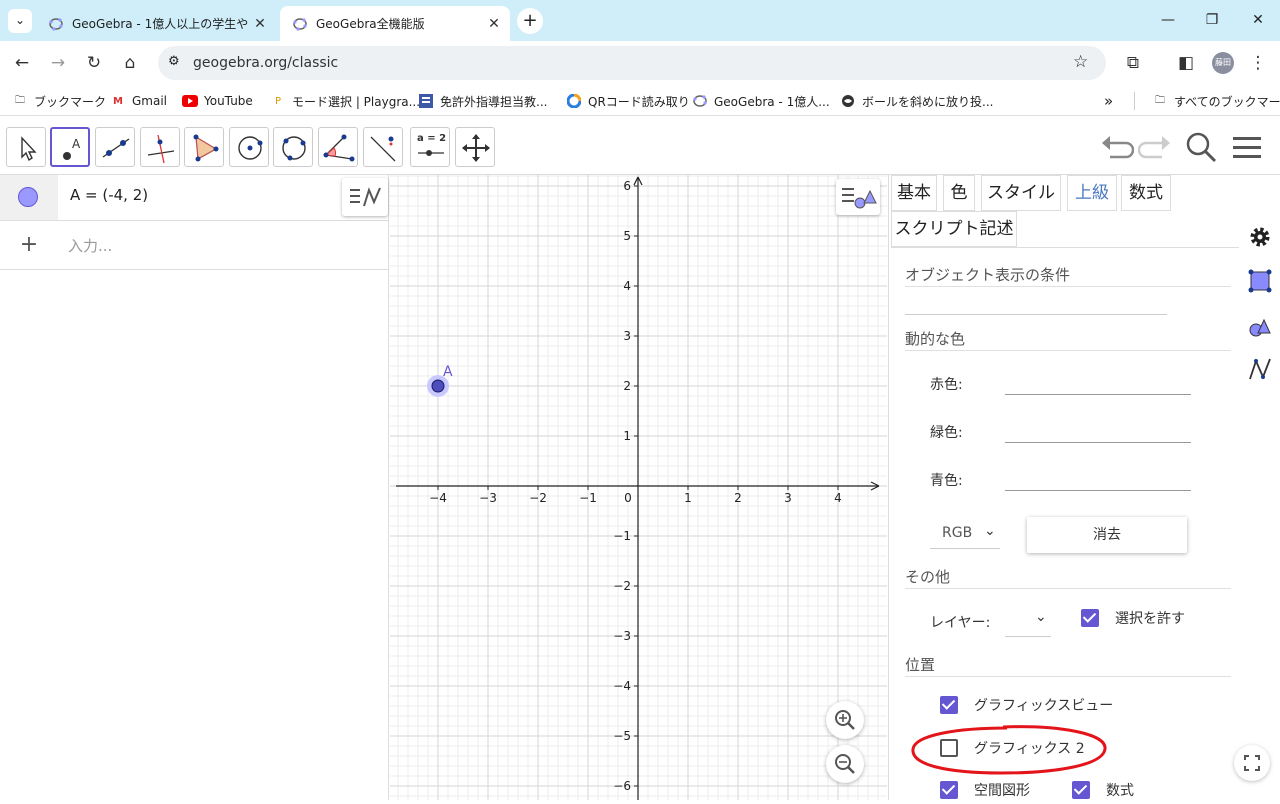  What do you see at coordinates (1223, 63) in the screenshot?
I see `profile-avatar: 藤田` at bounding box center [1223, 63].